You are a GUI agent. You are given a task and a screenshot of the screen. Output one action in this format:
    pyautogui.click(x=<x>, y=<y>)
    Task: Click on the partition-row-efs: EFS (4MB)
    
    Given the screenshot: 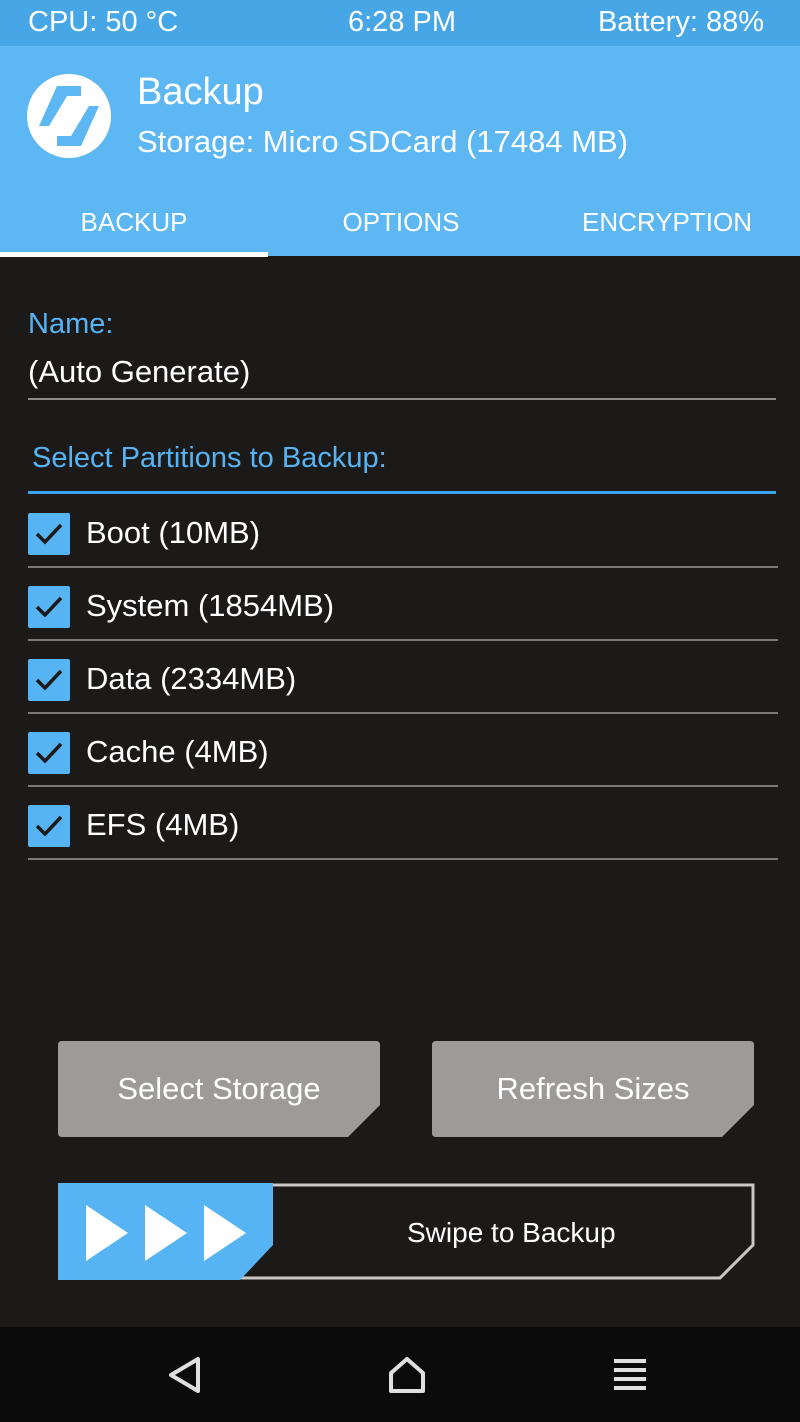 What is the action you would take?
    pyautogui.click(x=403, y=824)
    